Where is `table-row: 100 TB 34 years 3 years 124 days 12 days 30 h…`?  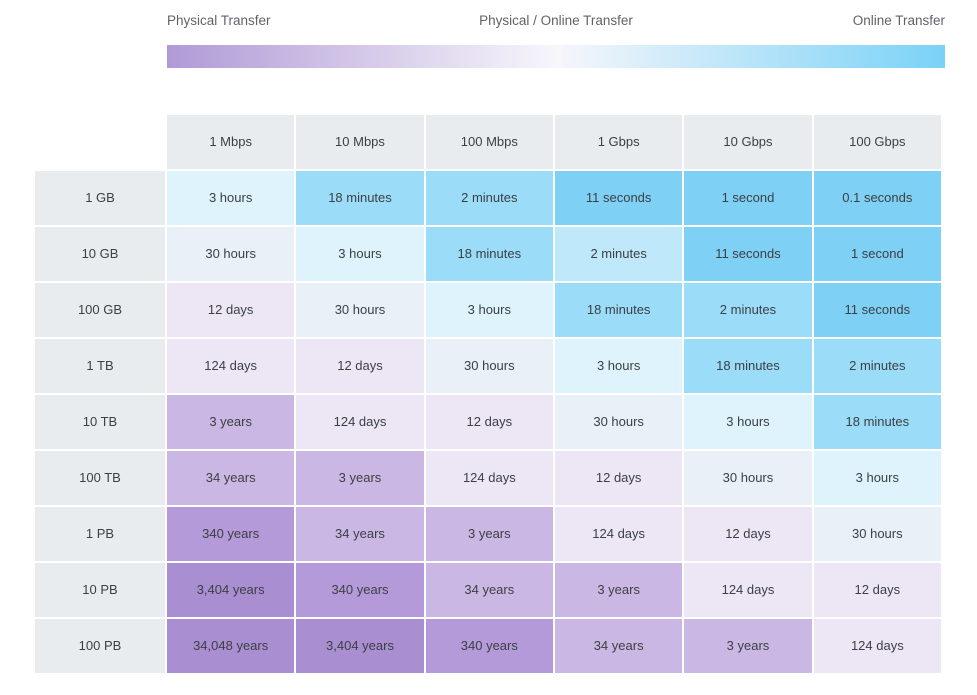 table-row: 100 TB 34 years 3 years 124 days 12 days 30 h… is located at coordinates (488, 478).